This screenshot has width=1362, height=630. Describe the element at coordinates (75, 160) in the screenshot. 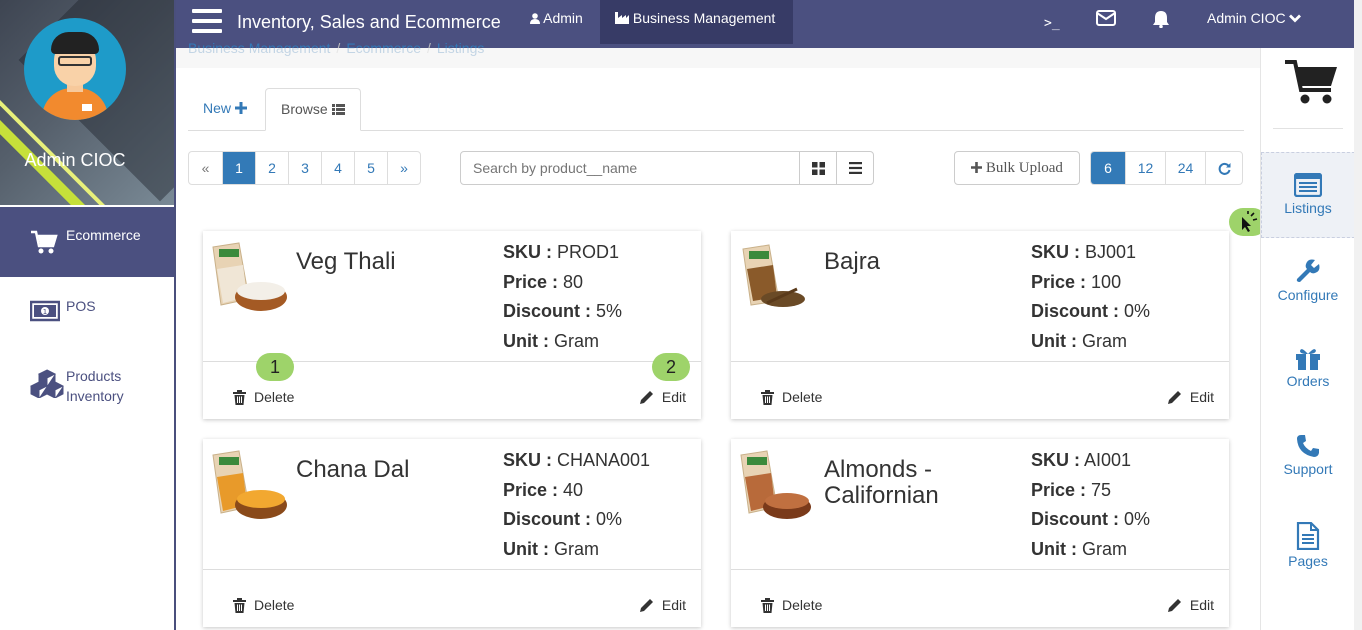

I see `profile-name: Admin CIOC` at that location.